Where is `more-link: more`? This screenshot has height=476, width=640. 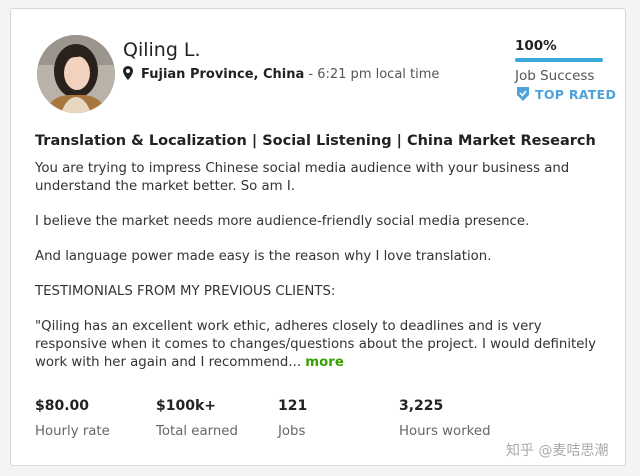 more-link: more is located at coordinates (324, 362).